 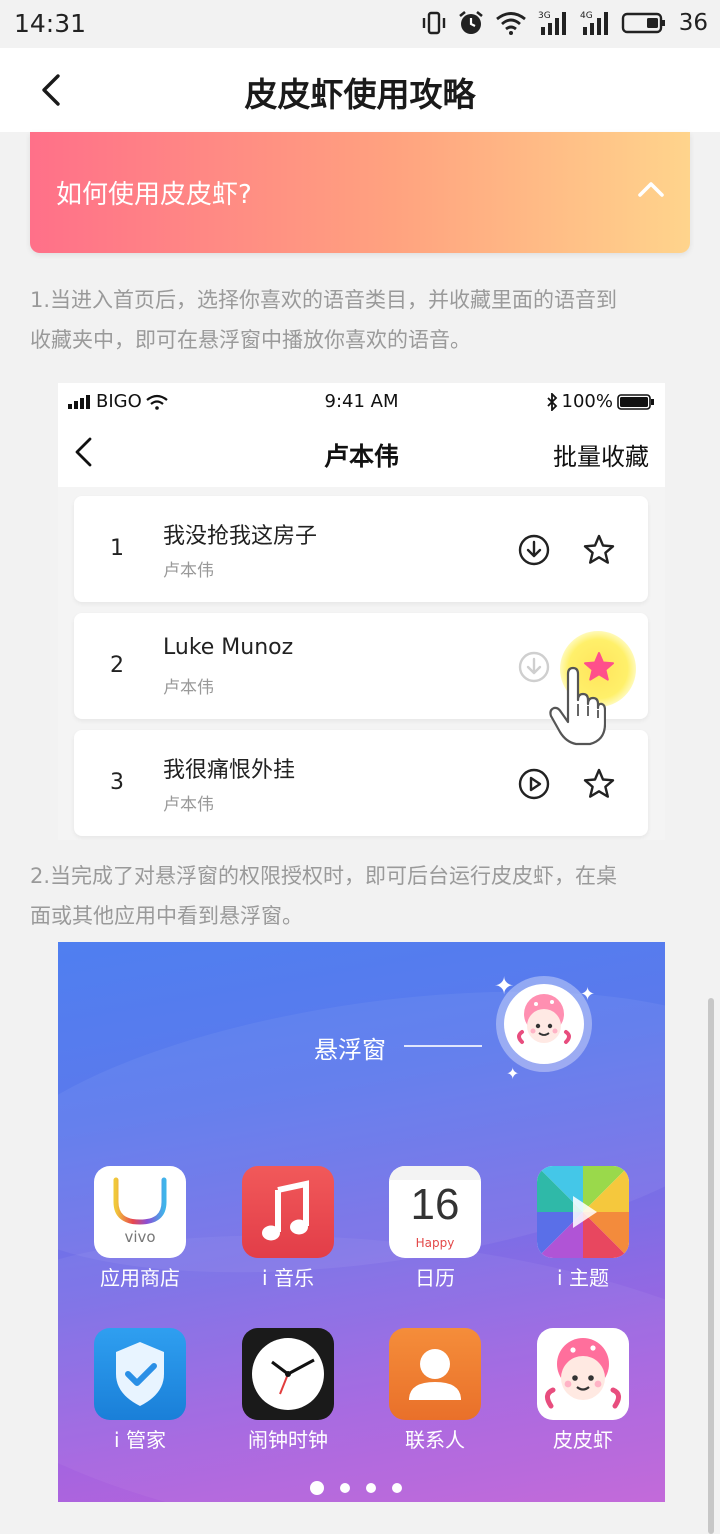 What do you see at coordinates (140, 1278) in the screenshot?
I see `app-label: 应用商店` at bounding box center [140, 1278].